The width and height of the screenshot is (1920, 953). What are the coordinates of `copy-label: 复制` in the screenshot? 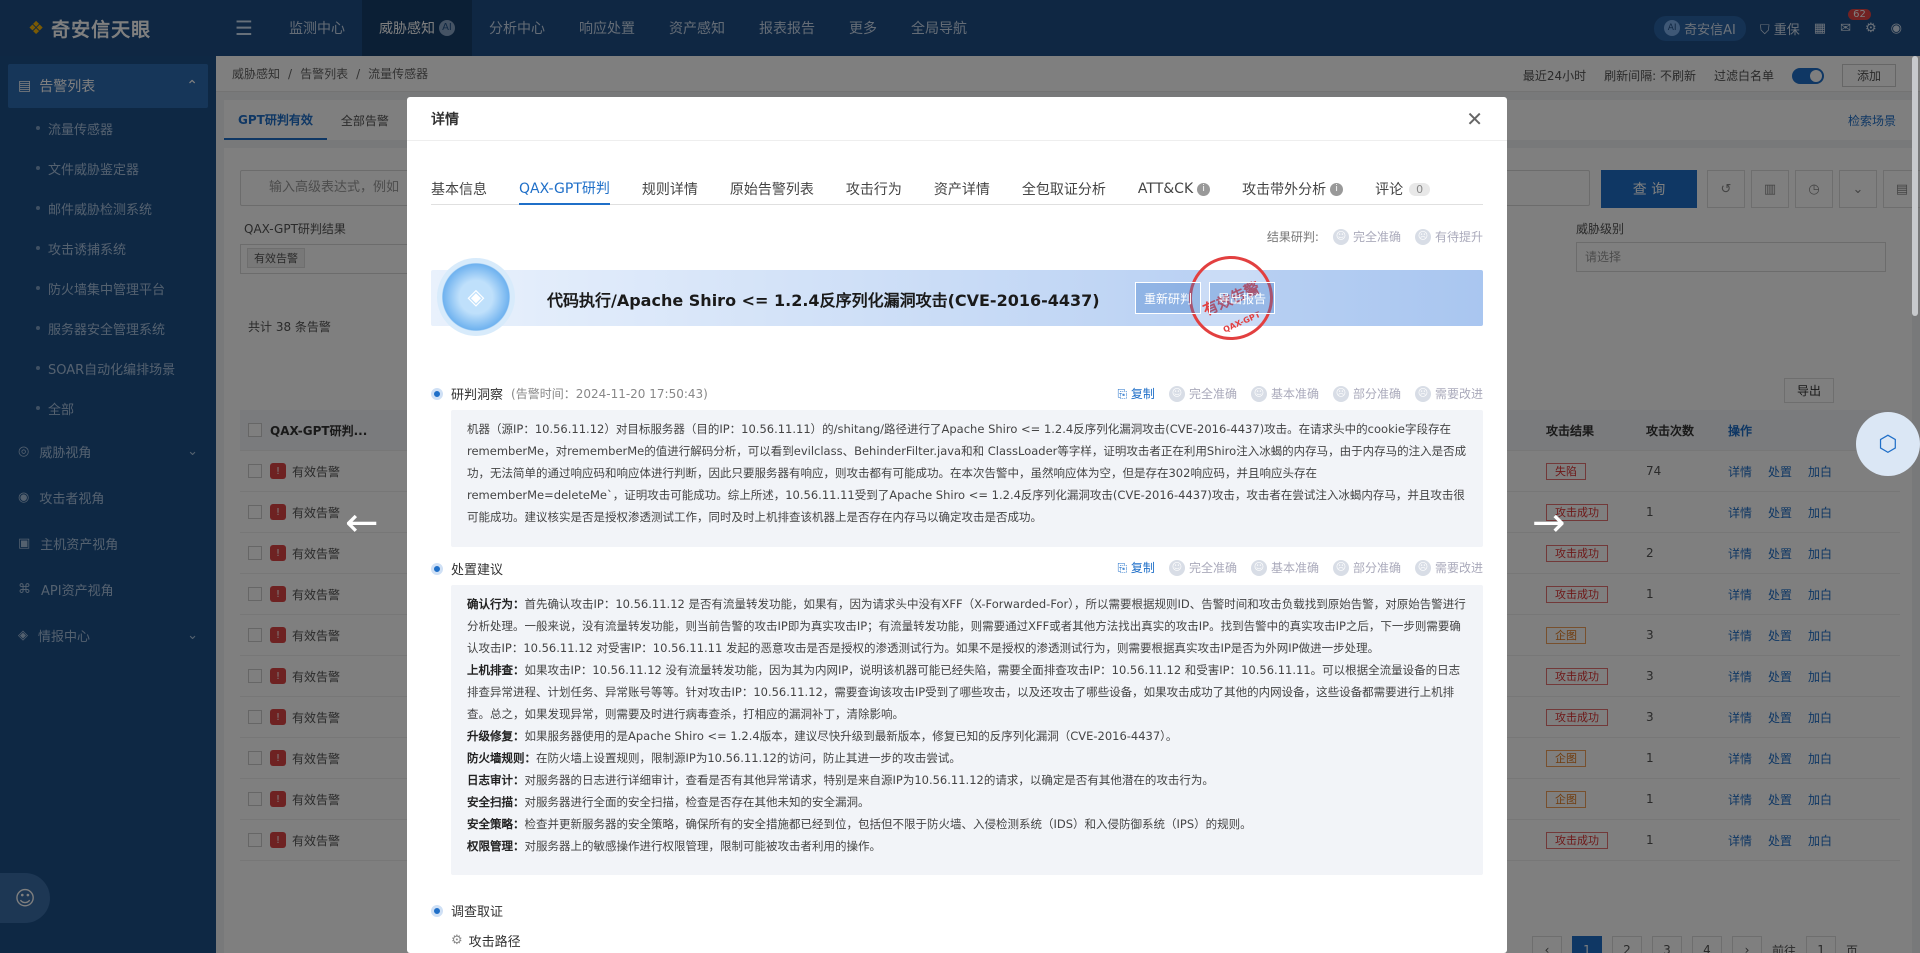 It's located at (1142, 568).